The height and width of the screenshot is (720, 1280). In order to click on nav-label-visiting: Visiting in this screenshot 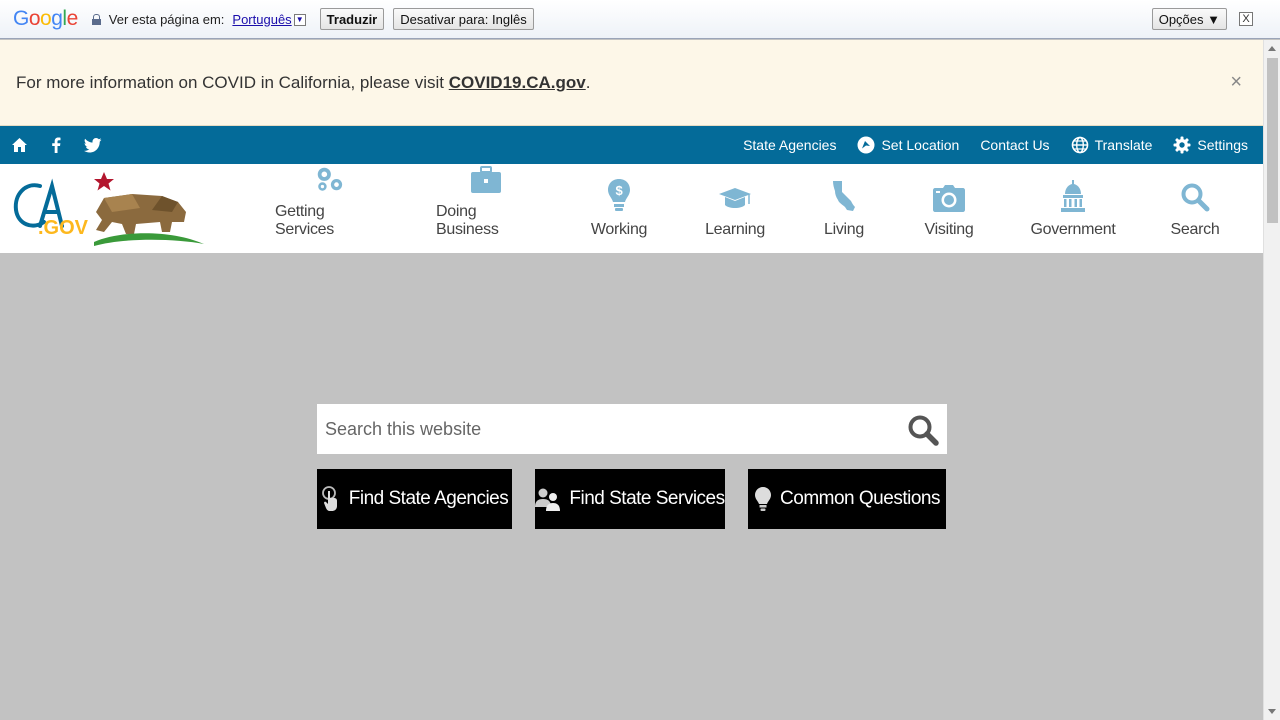, I will do `click(949, 230)`.